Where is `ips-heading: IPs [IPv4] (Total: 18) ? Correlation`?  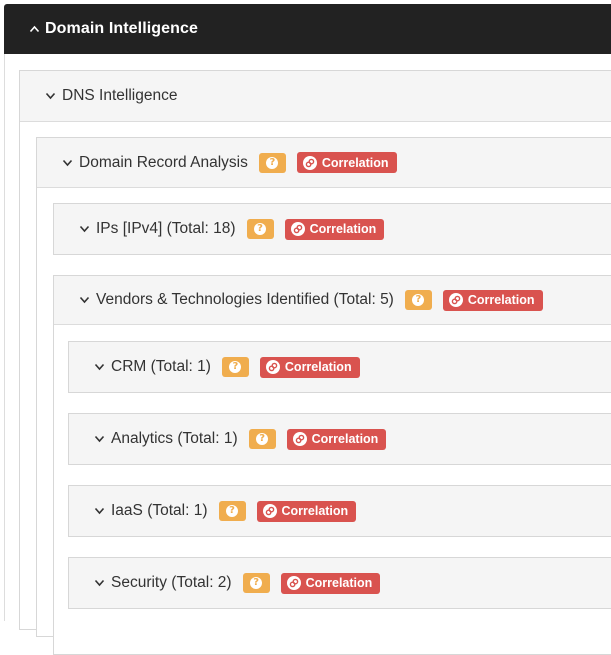 ips-heading: IPs [IPv4] (Total: 18) ? Correlation is located at coordinates (332, 229).